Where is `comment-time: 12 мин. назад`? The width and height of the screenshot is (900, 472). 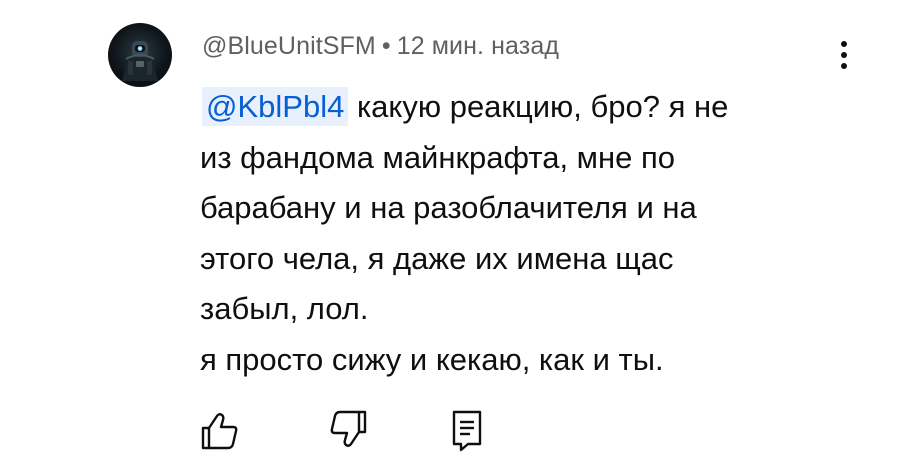
comment-time: 12 мин. назад is located at coordinates (478, 46).